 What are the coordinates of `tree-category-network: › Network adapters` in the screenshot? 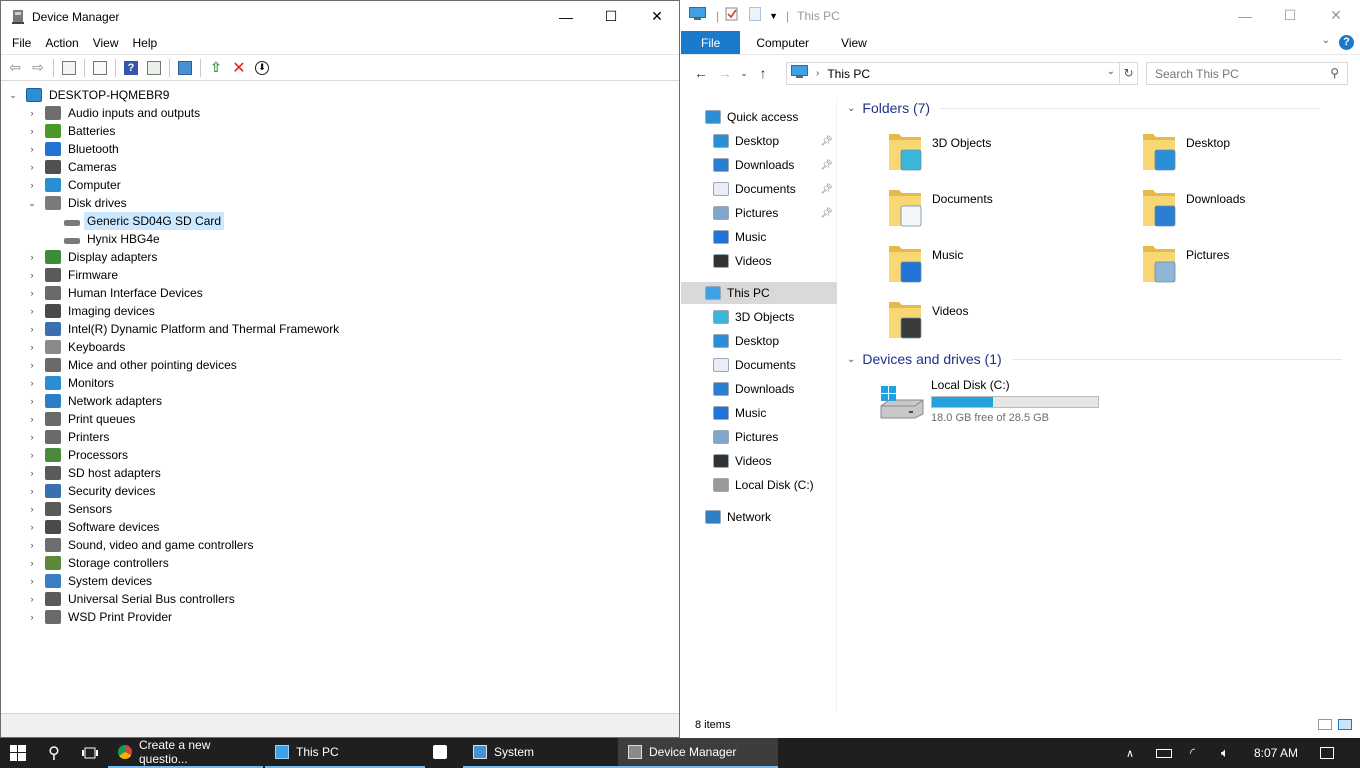 It's located at (95, 401).